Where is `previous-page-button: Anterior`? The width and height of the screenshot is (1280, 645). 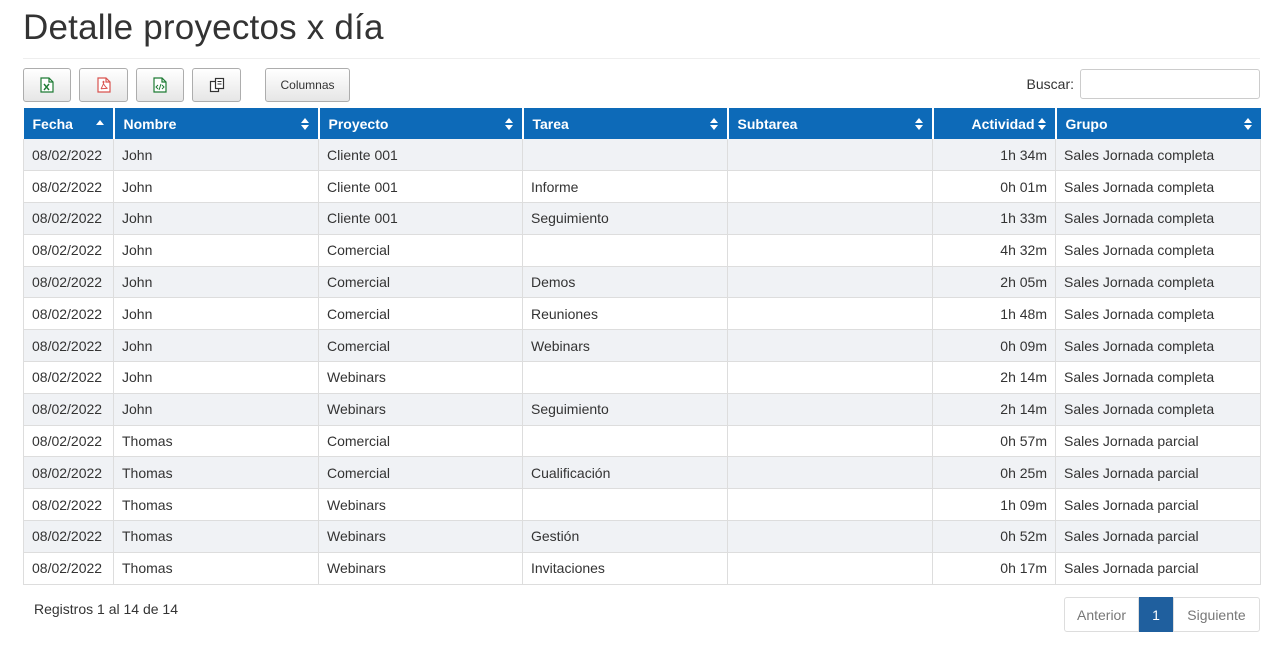 previous-page-button: Anterior is located at coordinates (1101, 614).